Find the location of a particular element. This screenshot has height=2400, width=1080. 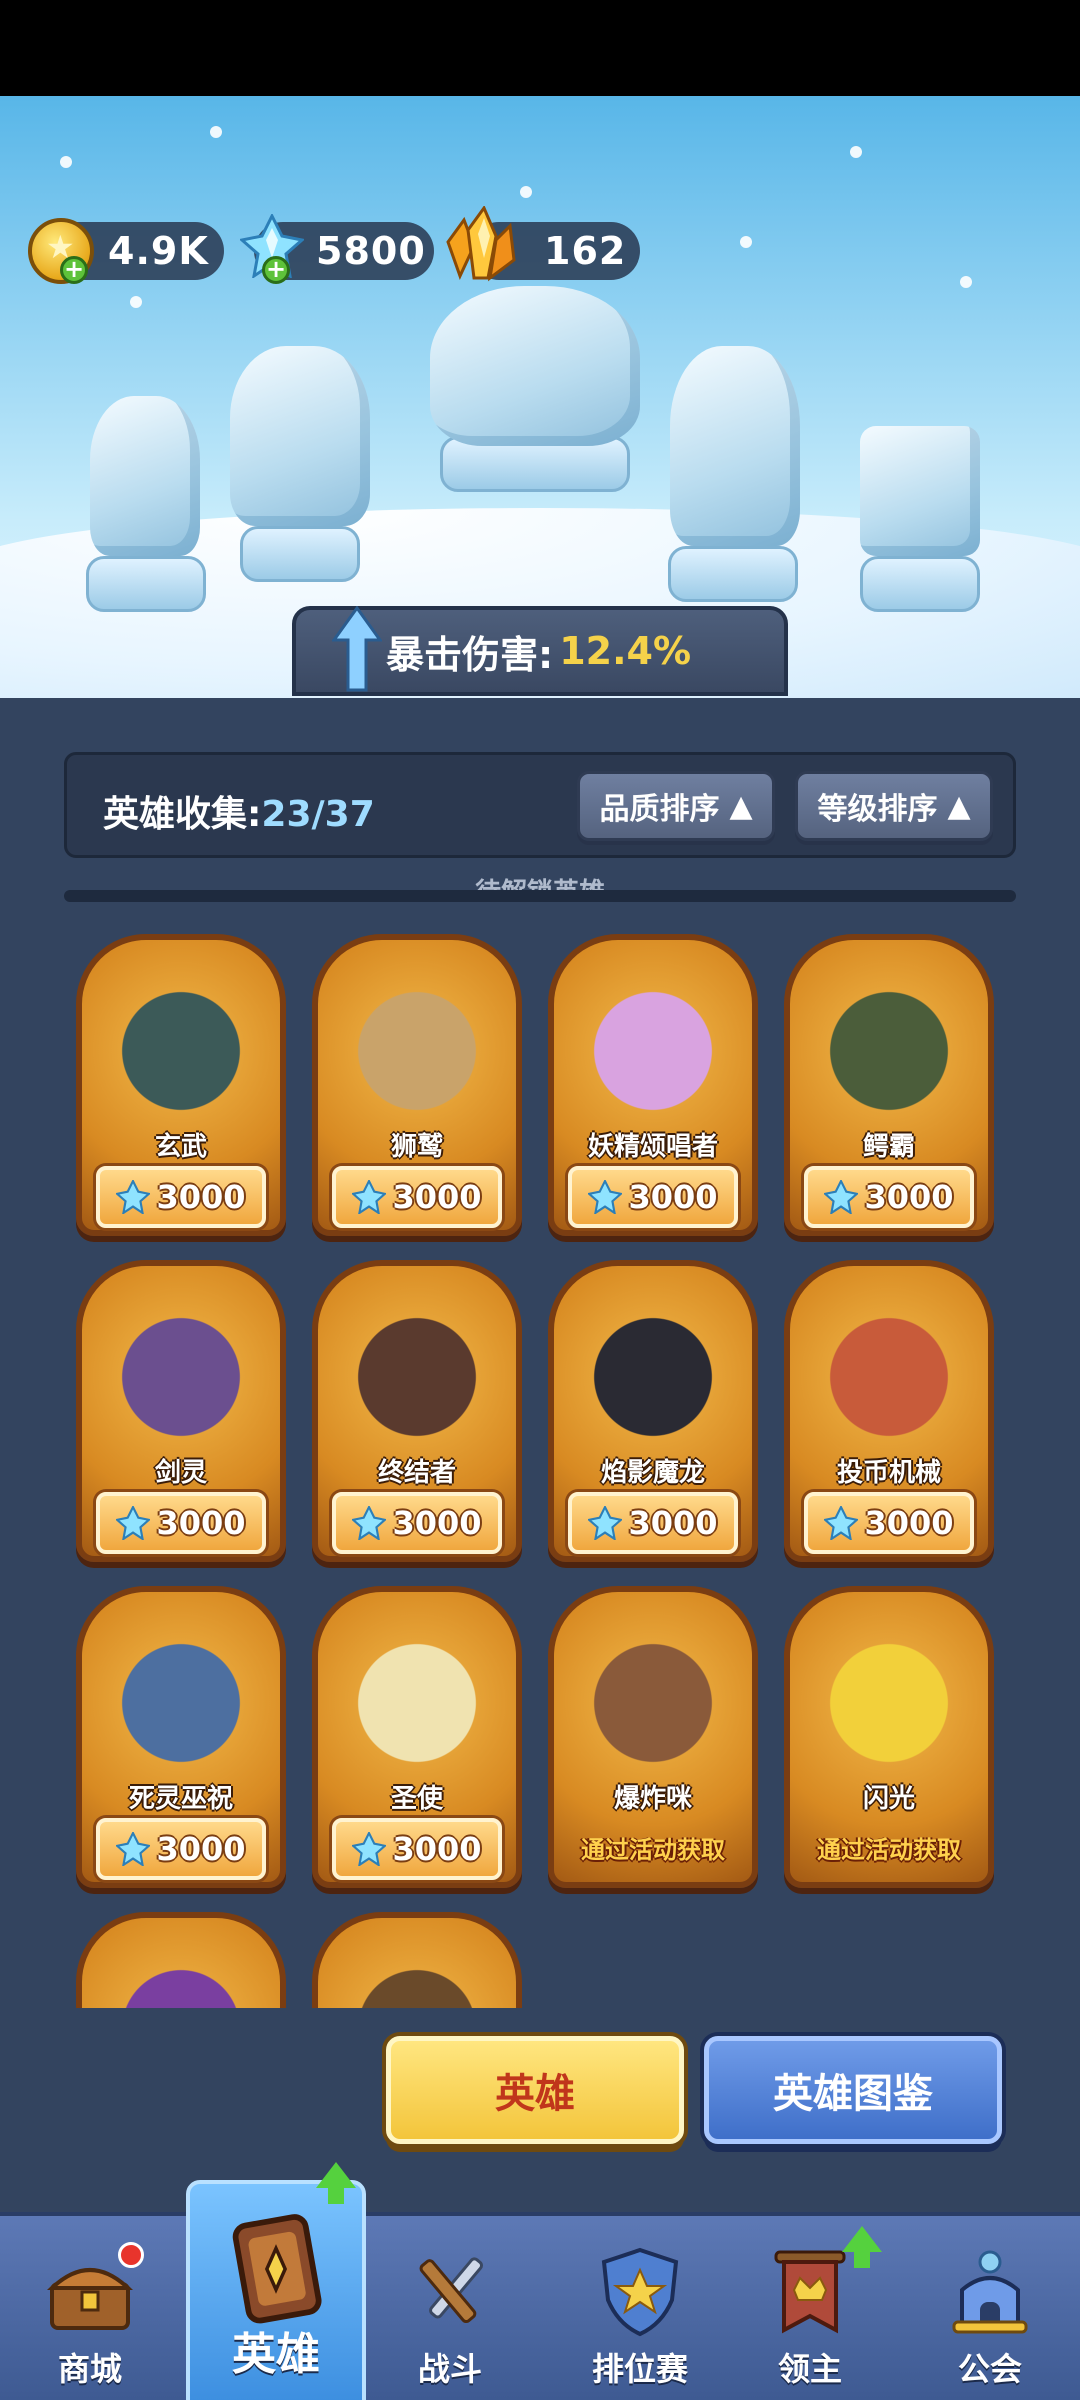

crit-value: 12.4% is located at coordinates (625, 651).